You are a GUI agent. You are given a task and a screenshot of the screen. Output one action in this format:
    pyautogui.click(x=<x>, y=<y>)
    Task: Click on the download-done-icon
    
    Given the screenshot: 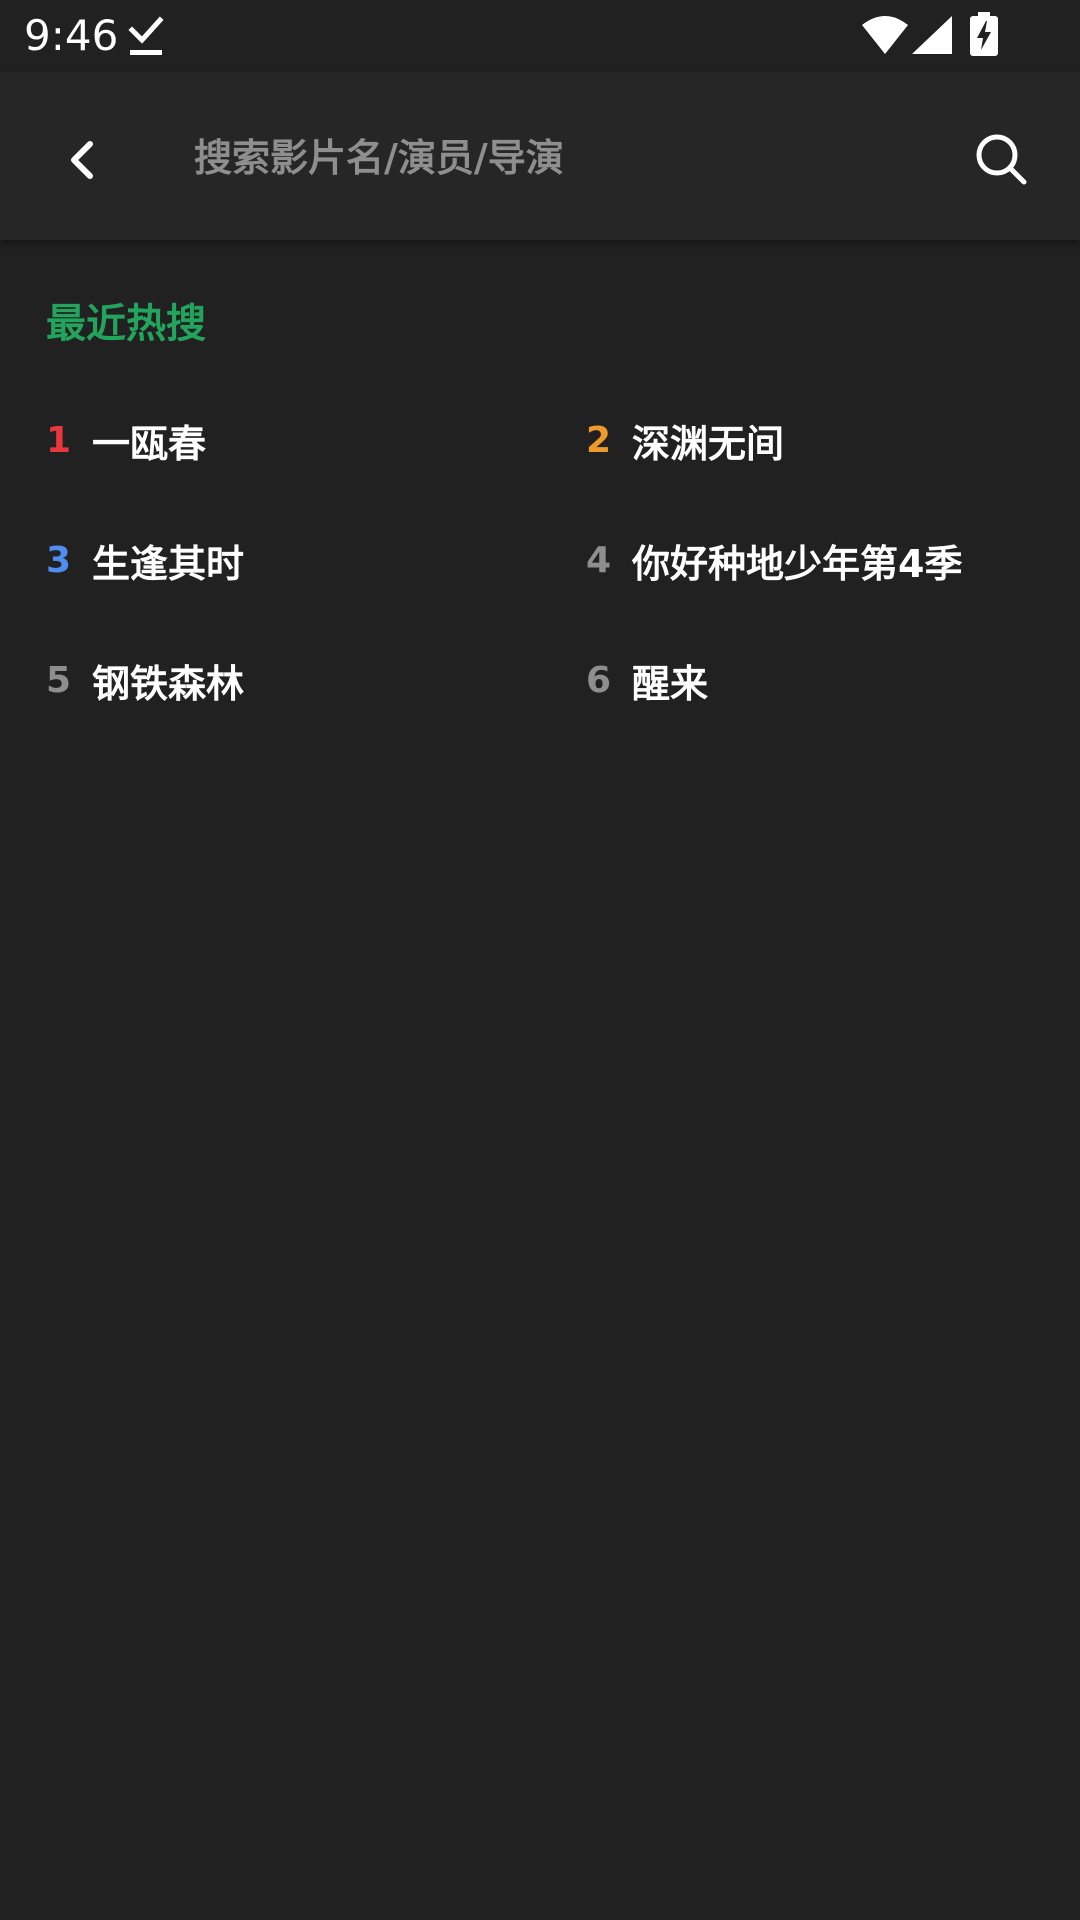 What is the action you would take?
    pyautogui.click(x=146, y=35)
    